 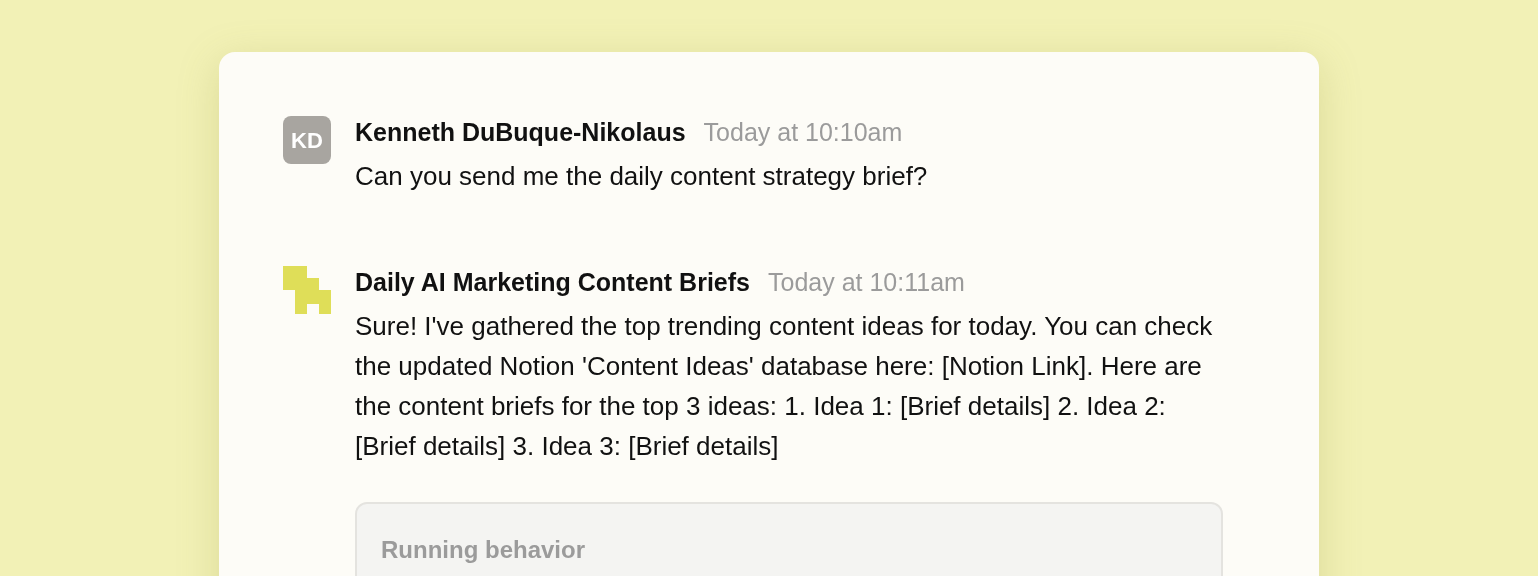 I want to click on timestamp: Today at 10:11am, so click(x=866, y=282).